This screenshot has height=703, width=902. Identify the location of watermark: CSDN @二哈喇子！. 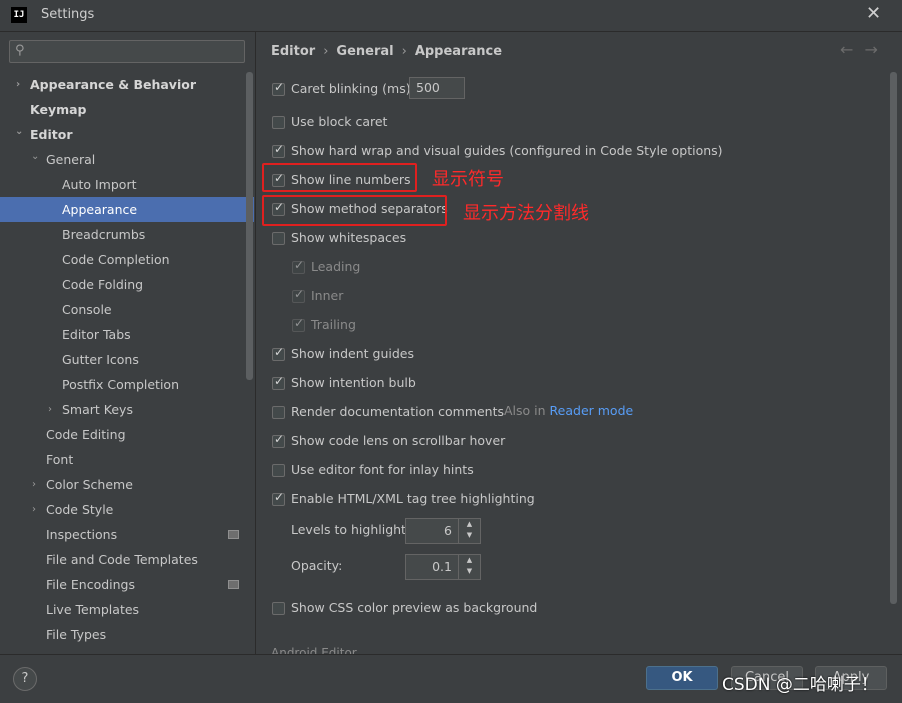
(800, 685).